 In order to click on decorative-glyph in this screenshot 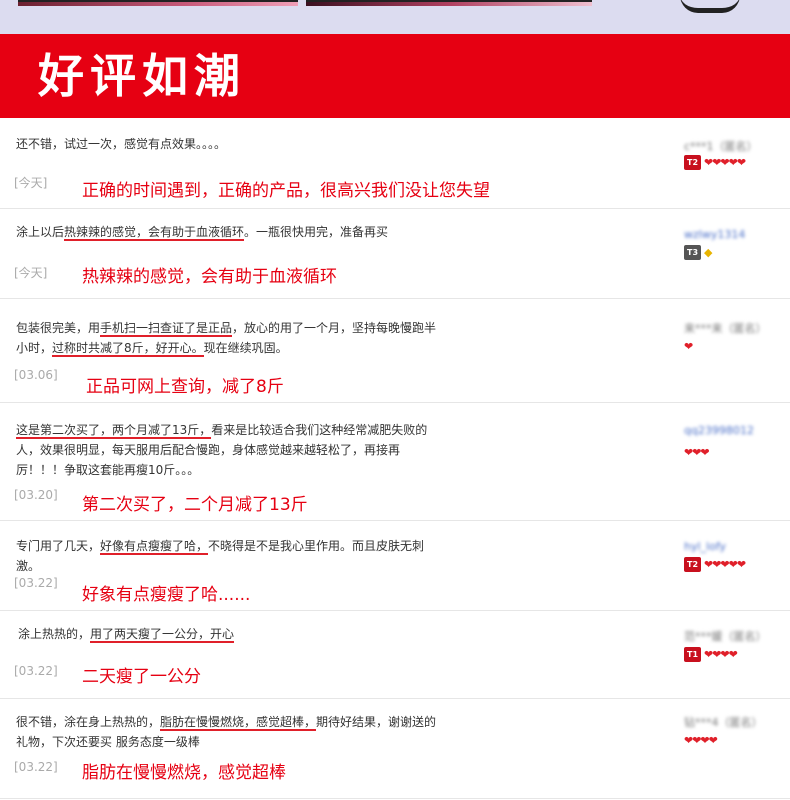, I will do `click(710, 6)`.